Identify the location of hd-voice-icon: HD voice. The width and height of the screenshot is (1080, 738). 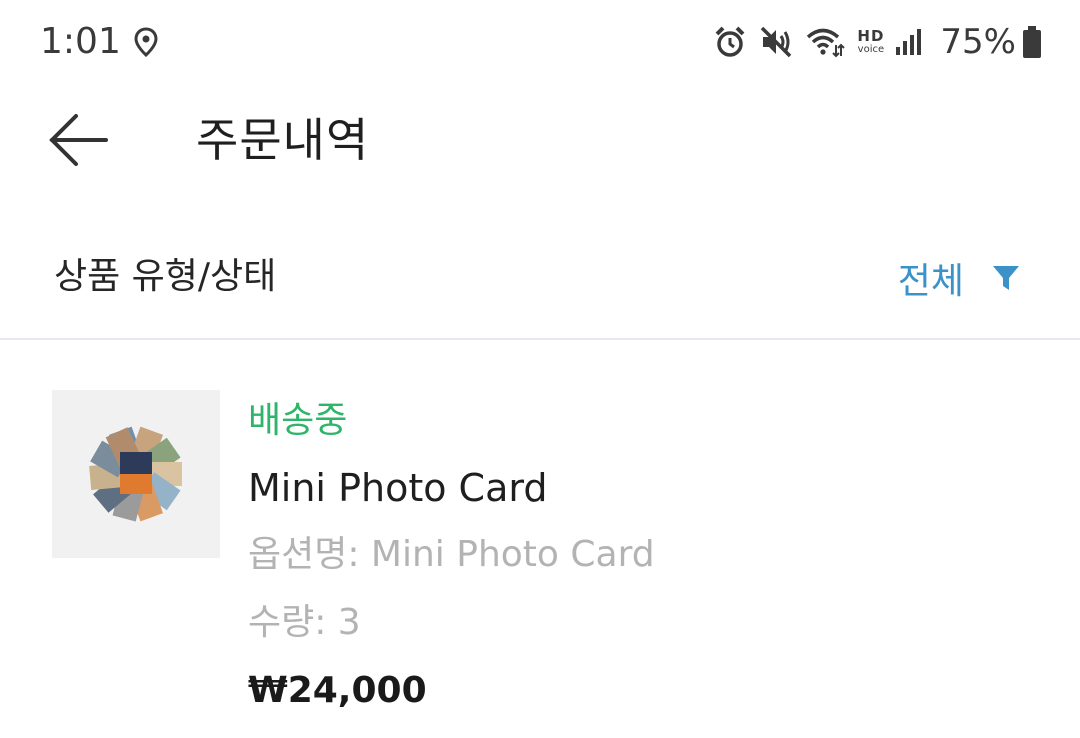
(870, 42).